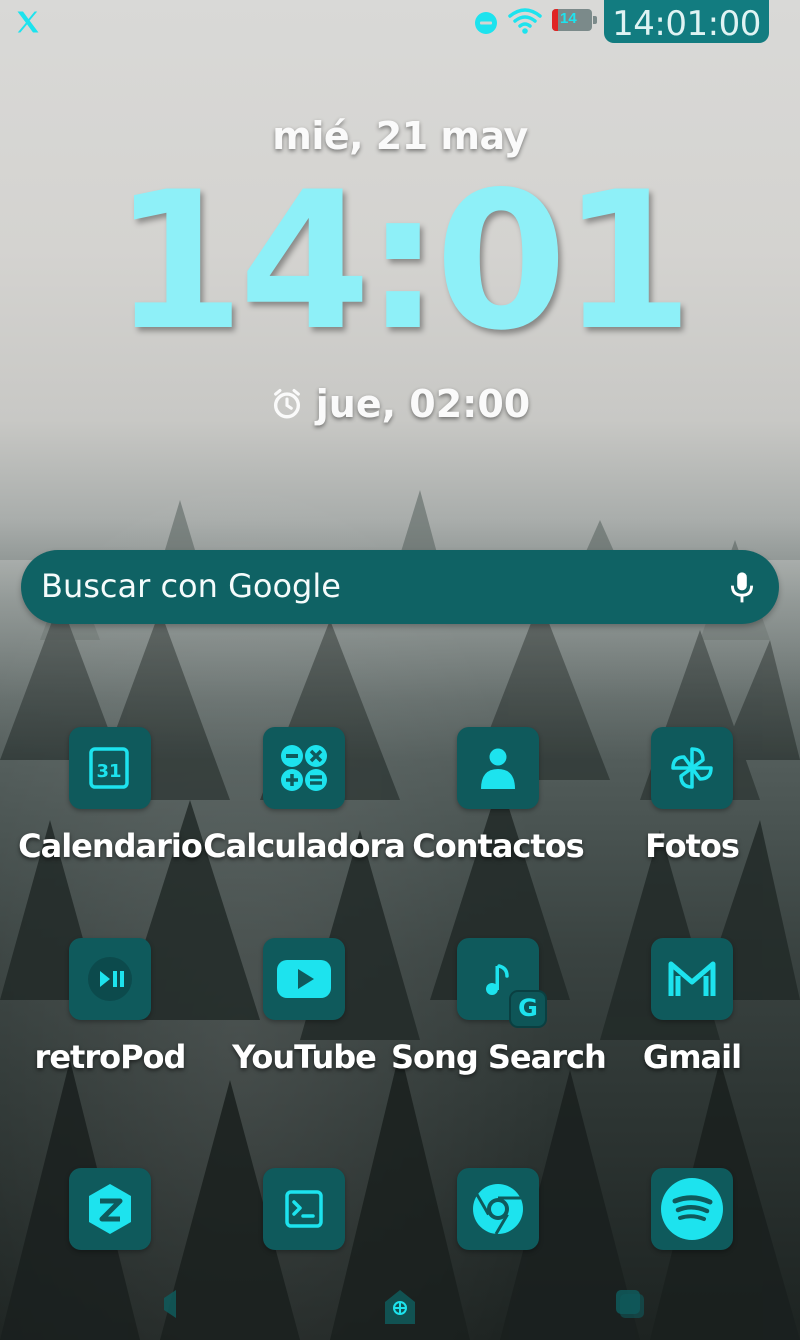 The height and width of the screenshot is (1340, 800). What do you see at coordinates (286, 403) in the screenshot?
I see `alarm-clock-icon` at bounding box center [286, 403].